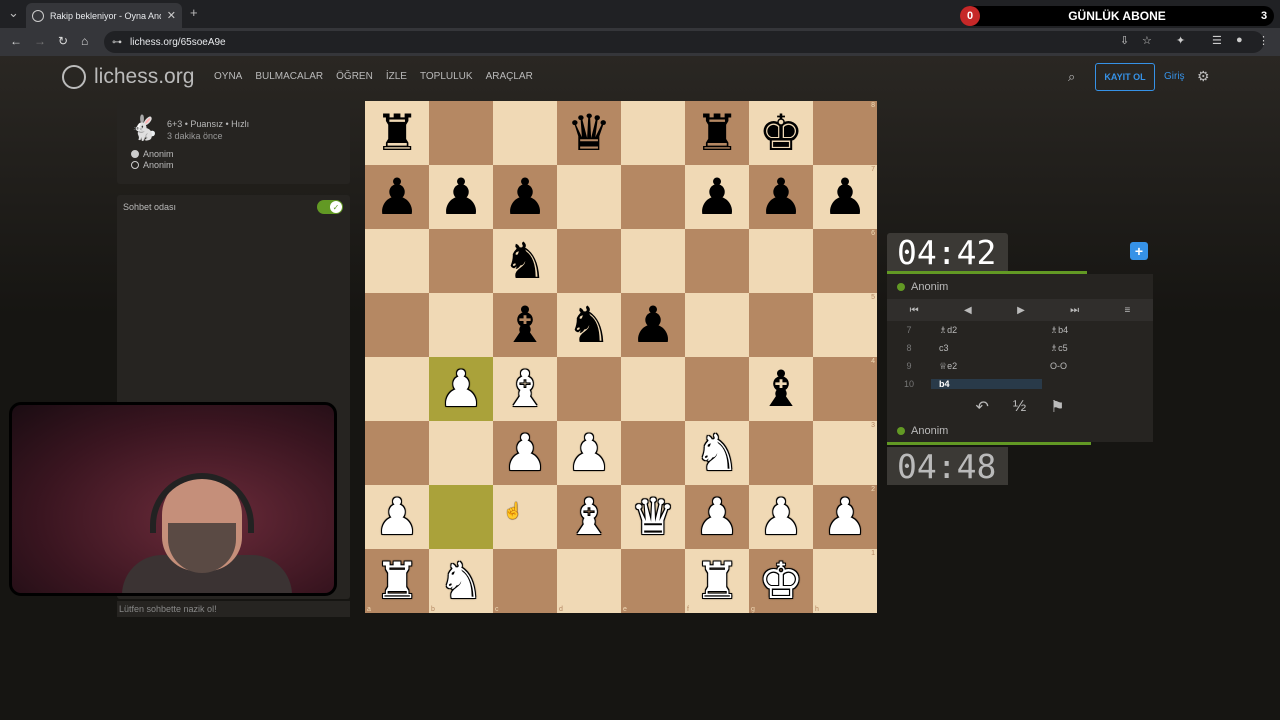  What do you see at coordinates (171, 15) in the screenshot?
I see `tab-close-icon: ✕` at bounding box center [171, 15].